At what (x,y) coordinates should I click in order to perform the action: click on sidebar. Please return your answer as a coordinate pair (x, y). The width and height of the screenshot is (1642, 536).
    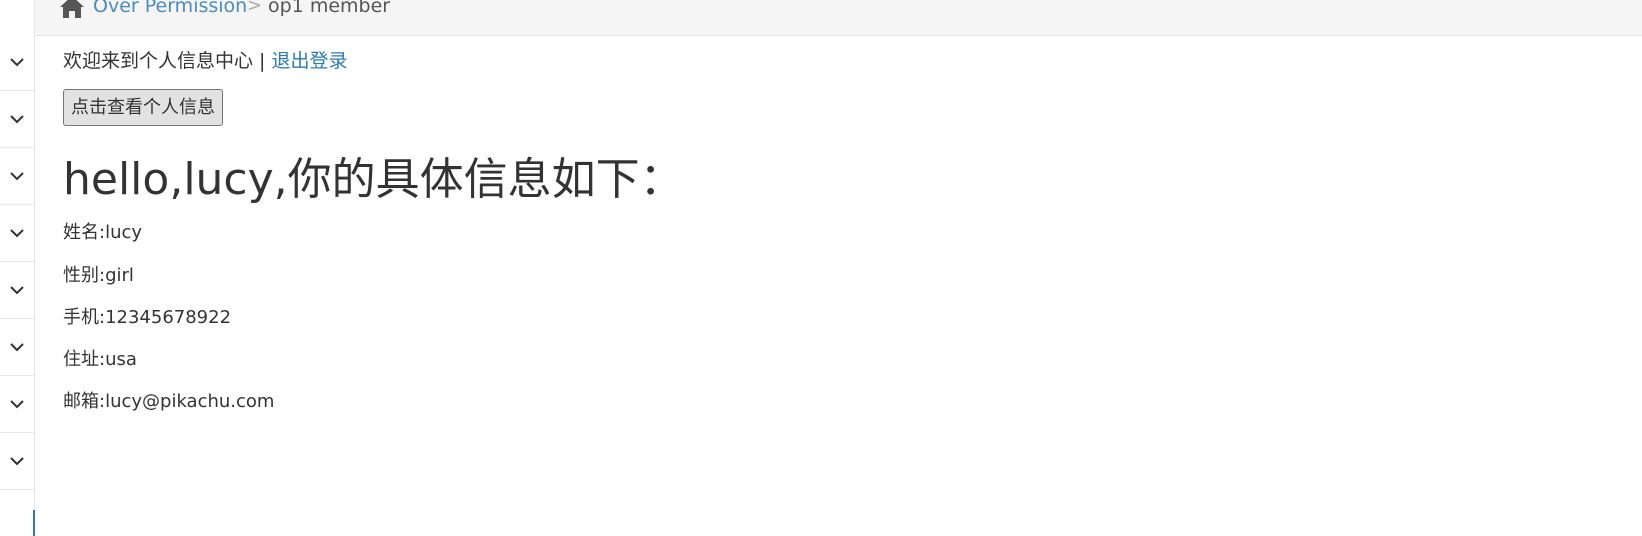
    Looking at the image, I should click on (17, 268).